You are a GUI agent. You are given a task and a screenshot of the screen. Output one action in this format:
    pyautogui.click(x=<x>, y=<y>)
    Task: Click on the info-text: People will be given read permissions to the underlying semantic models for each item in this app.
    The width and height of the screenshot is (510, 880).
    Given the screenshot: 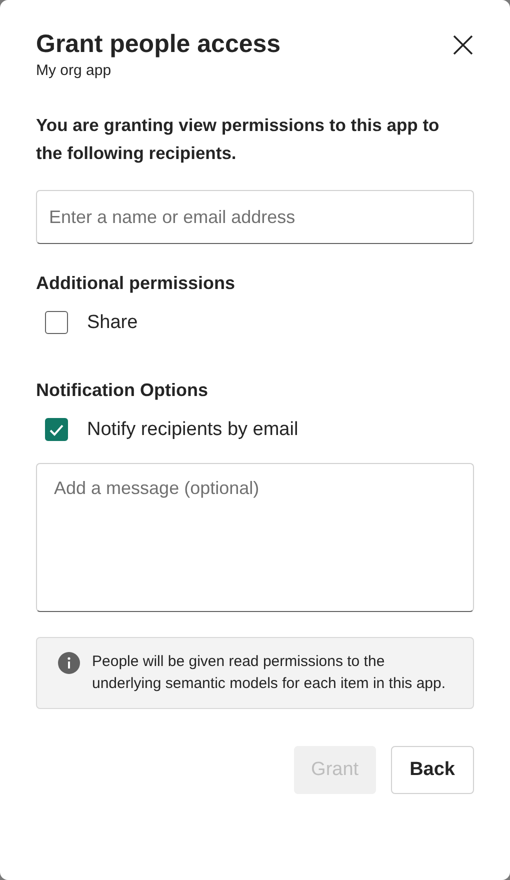 What is the action you would take?
    pyautogui.click(x=269, y=673)
    